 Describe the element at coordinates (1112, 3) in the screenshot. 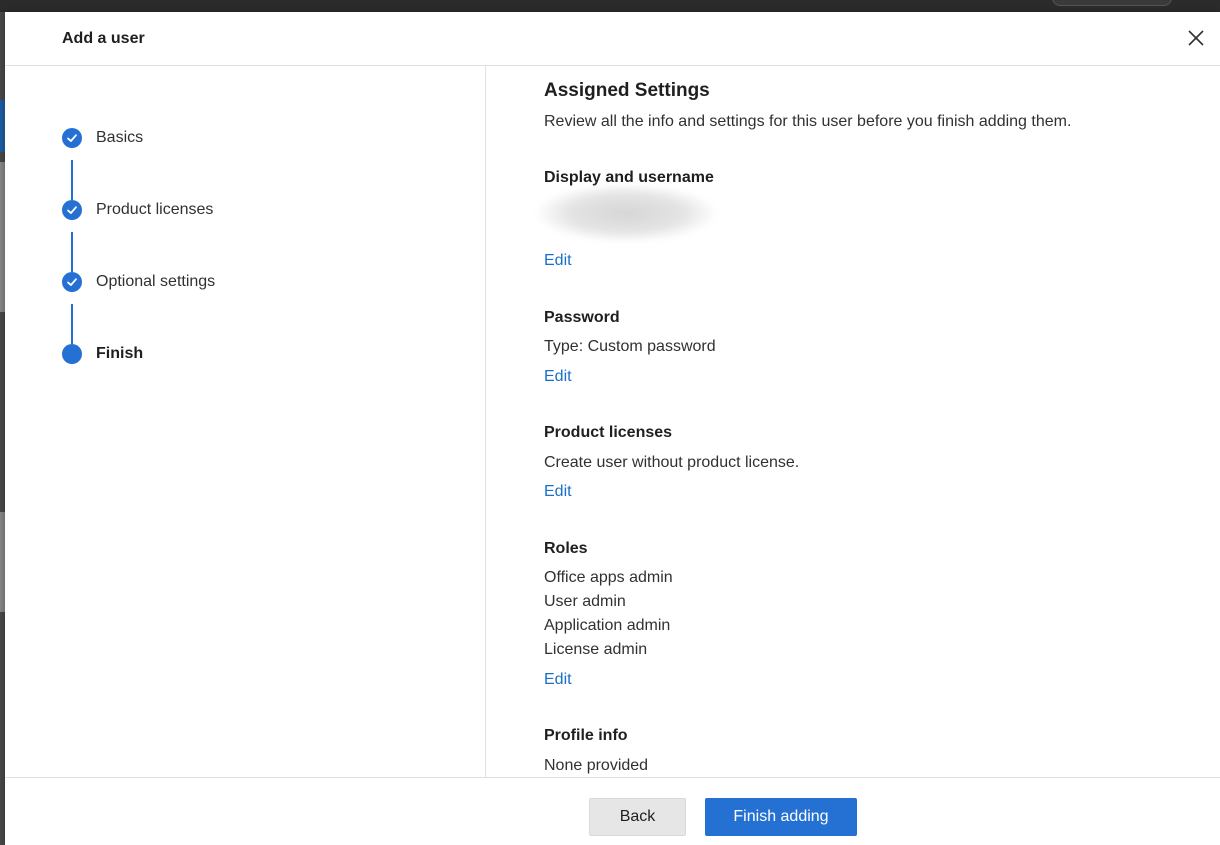

I see `top-bar-control` at that location.